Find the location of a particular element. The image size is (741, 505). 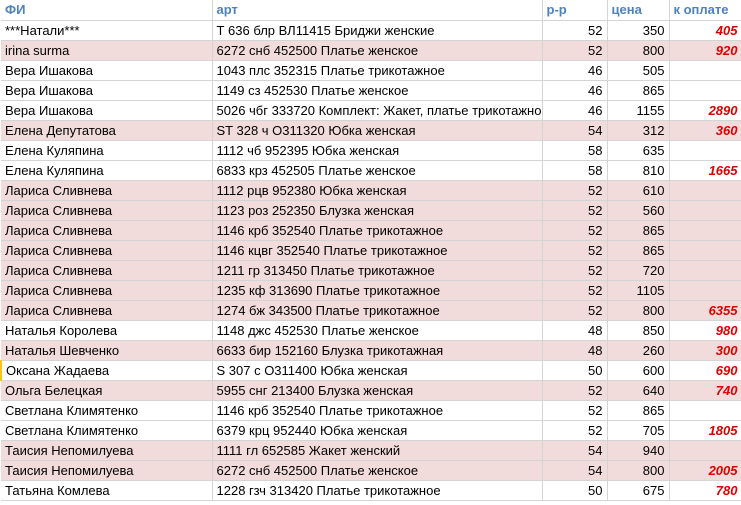

name-cell: Светлана Климятенко is located at coordinates (107, 410).